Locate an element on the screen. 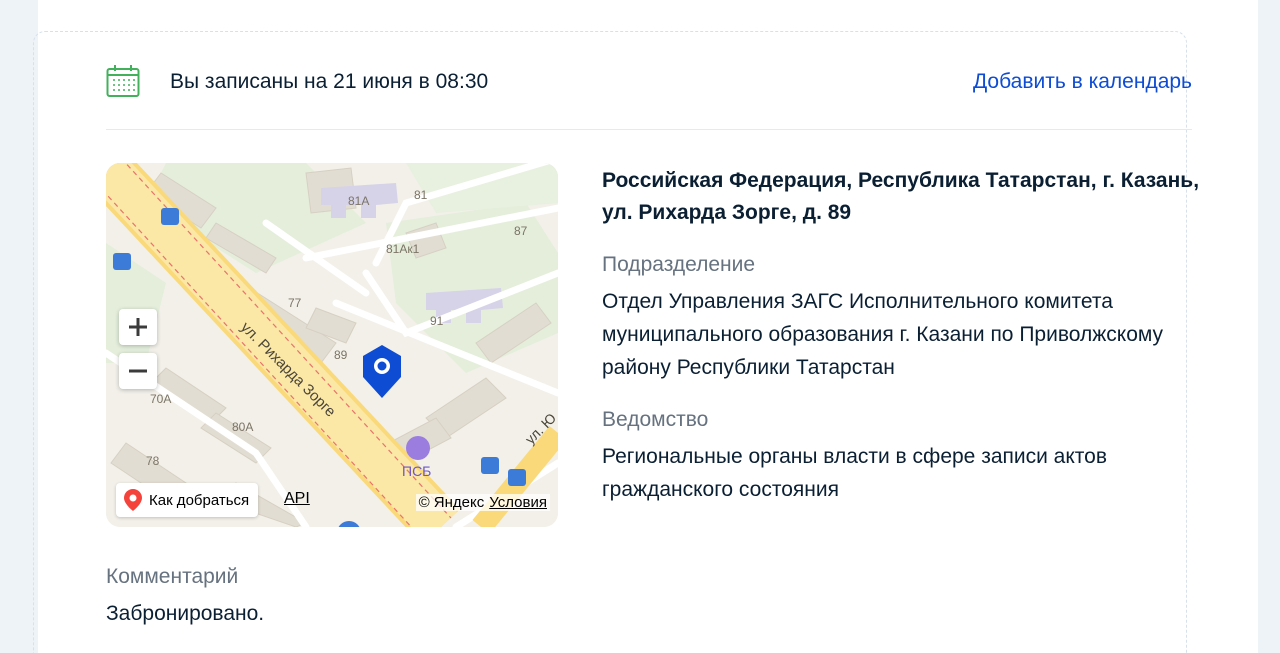 The image size is (1280, 653). copyright-text: © Яндекс is located at coordinates (451, 502).